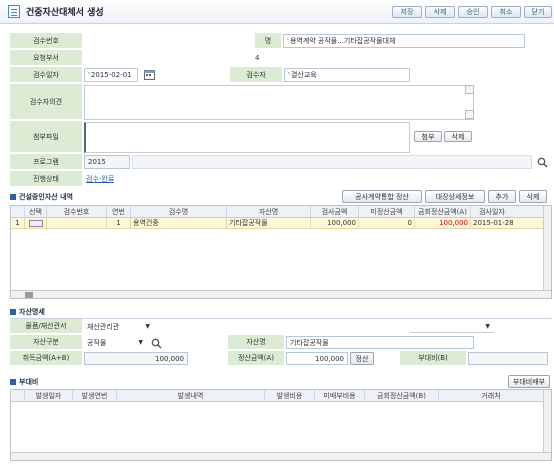 The height and width of the screenshot is (464, 554). I want to click on grid-col-date: 검사일자, so click(492, 211).